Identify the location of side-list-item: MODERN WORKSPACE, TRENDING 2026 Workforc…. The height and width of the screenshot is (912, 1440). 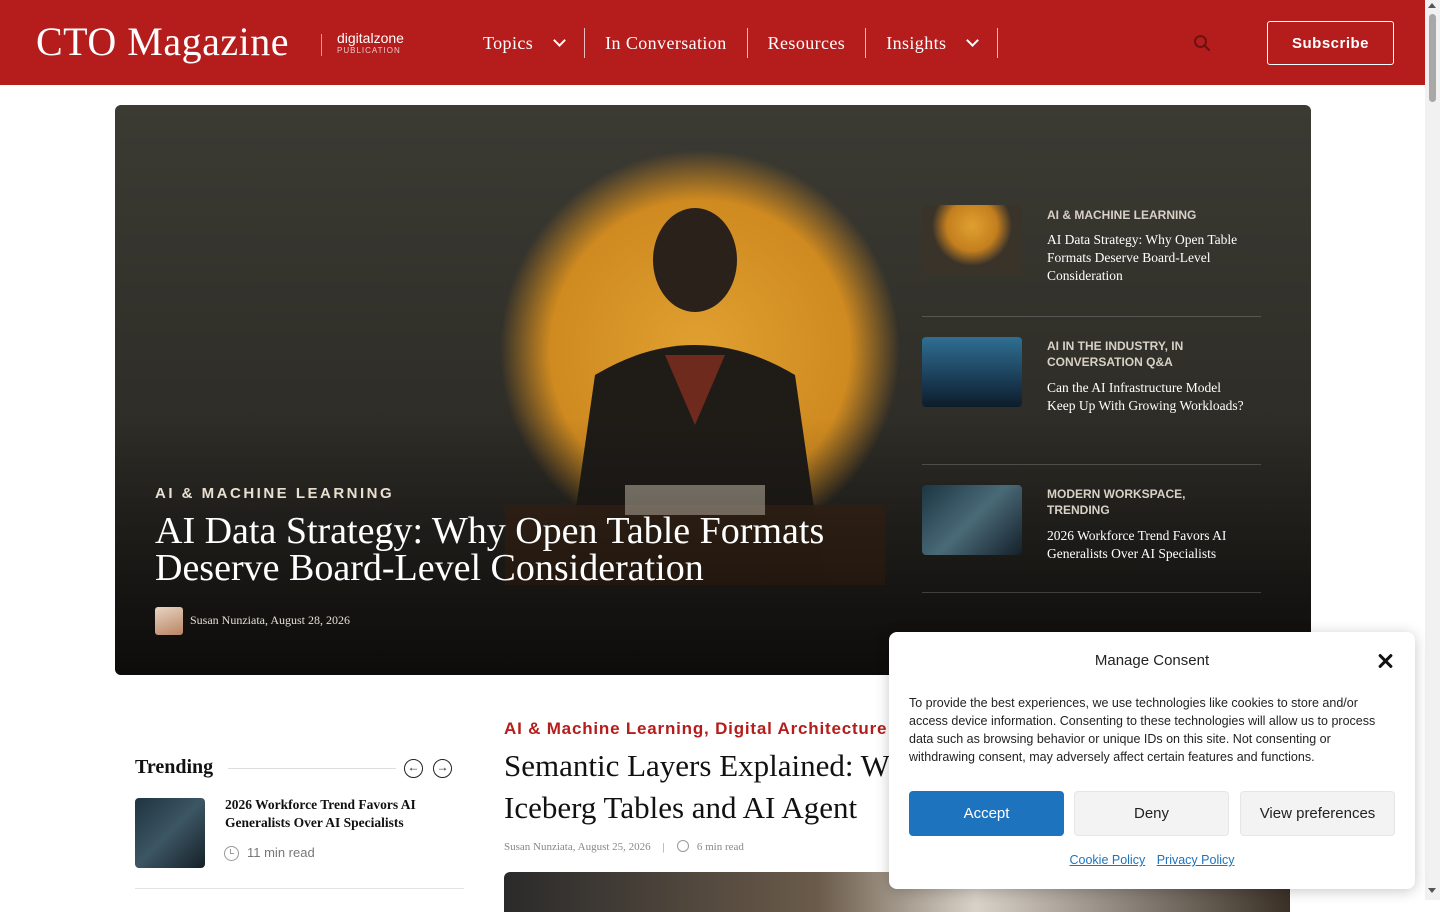
(1091, 529).